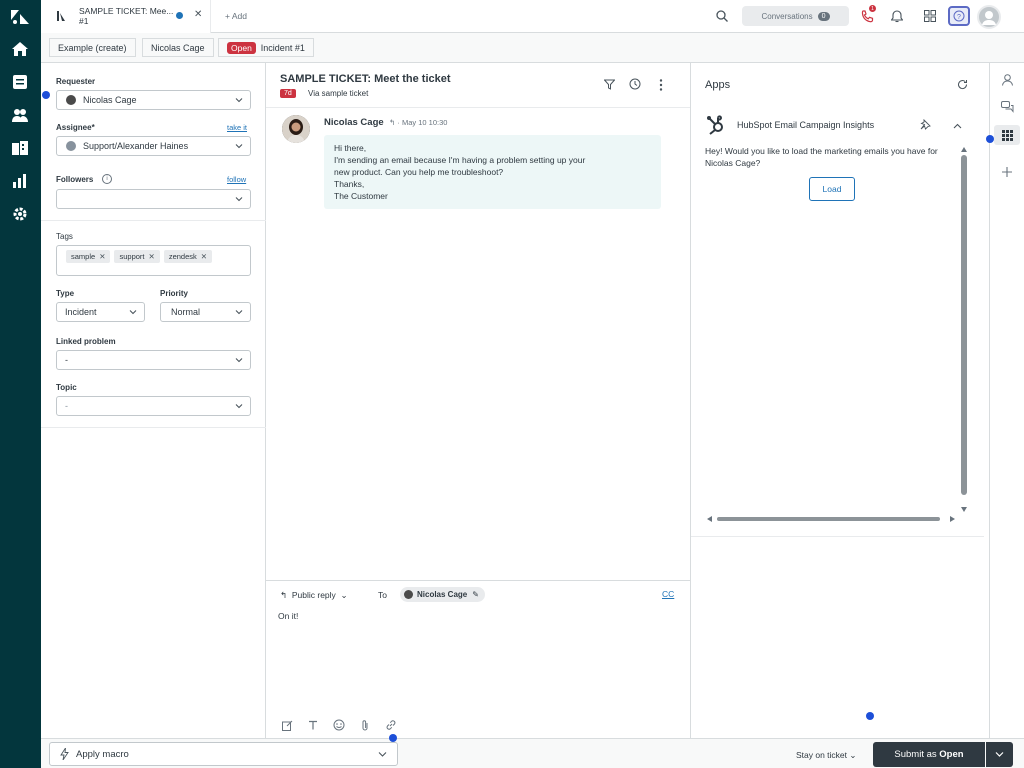  I want to click on admin-gear-icon, so click(20, 214).